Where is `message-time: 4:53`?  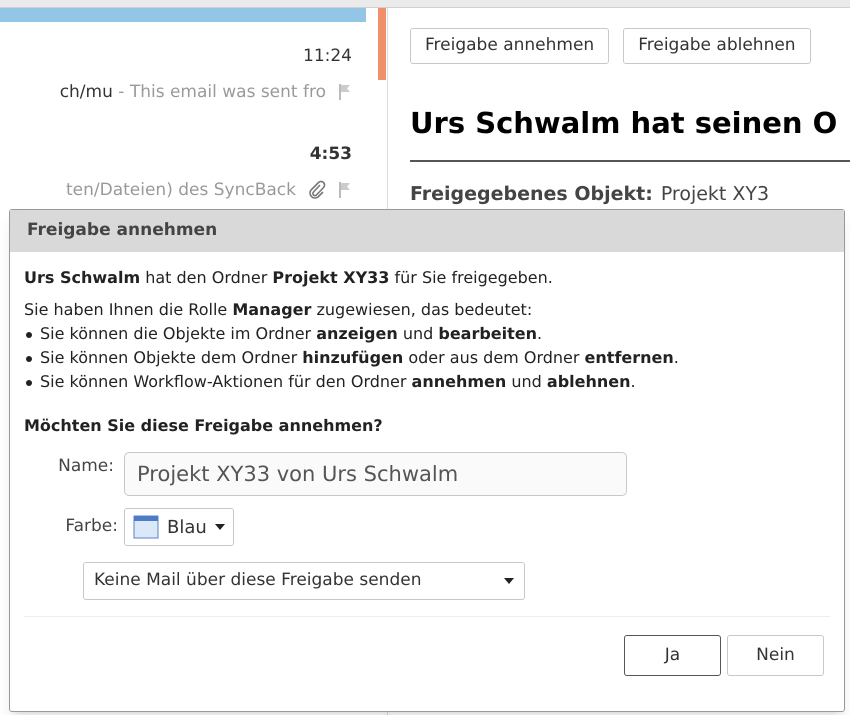
message-time: 4:53 is located at coordinates (331, 154).